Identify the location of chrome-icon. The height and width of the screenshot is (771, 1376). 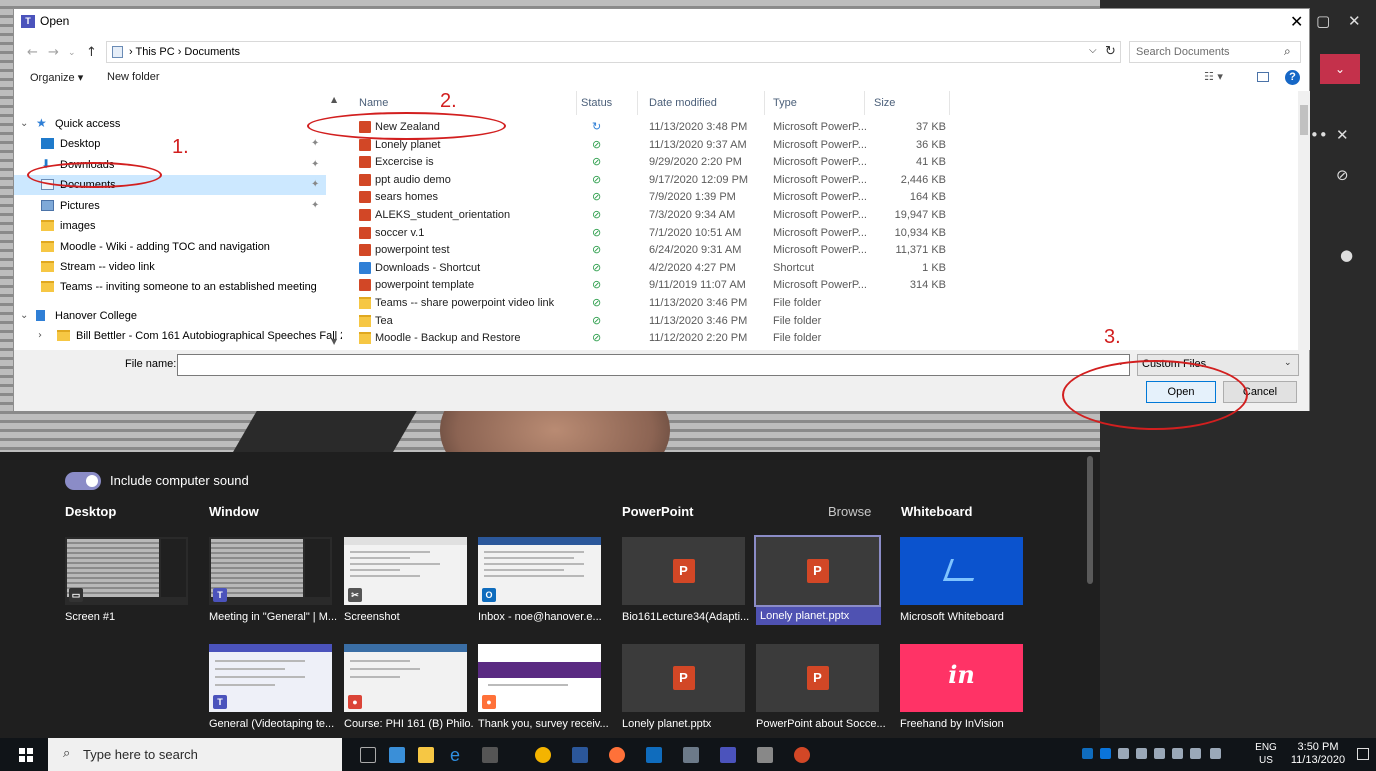
(543, 755).